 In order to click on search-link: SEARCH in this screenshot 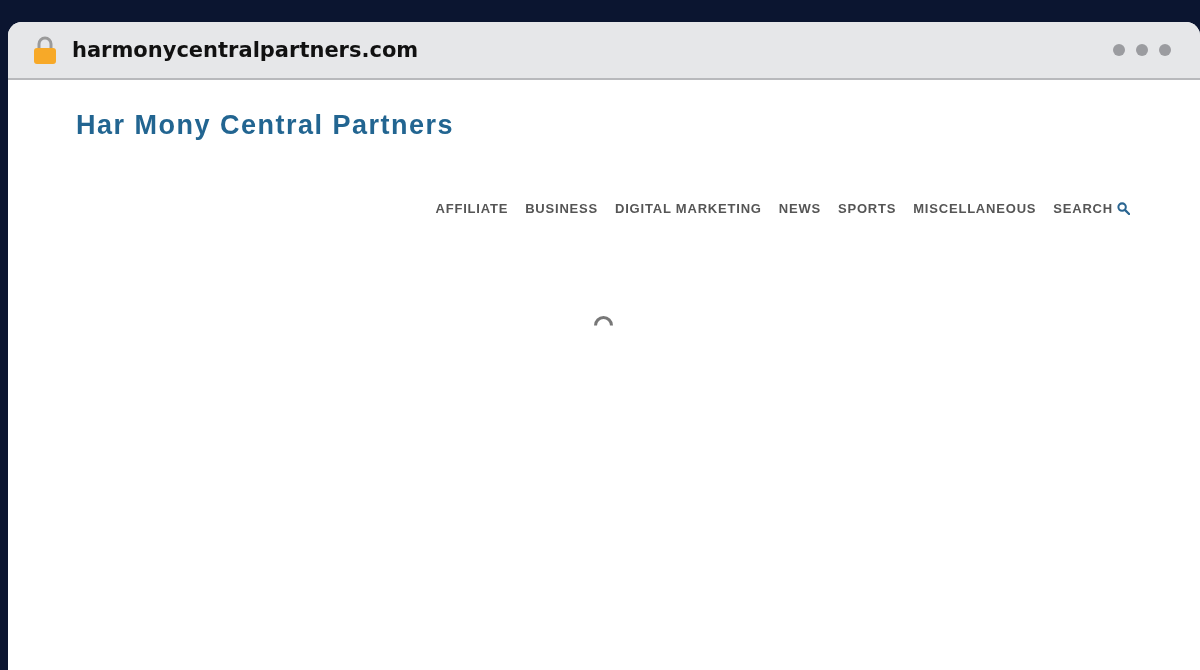, I will do `click(1091, 208)`.